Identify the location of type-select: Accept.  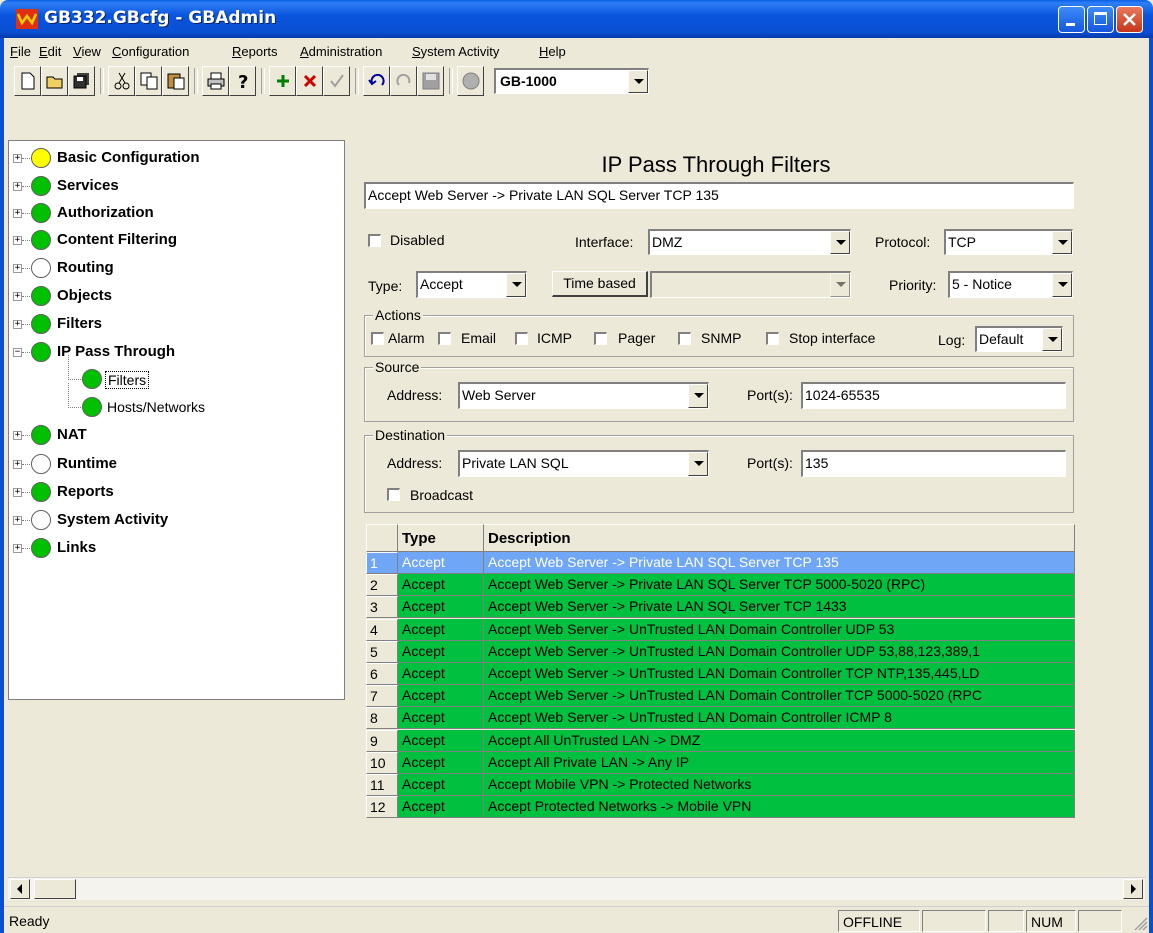
(471, 284).